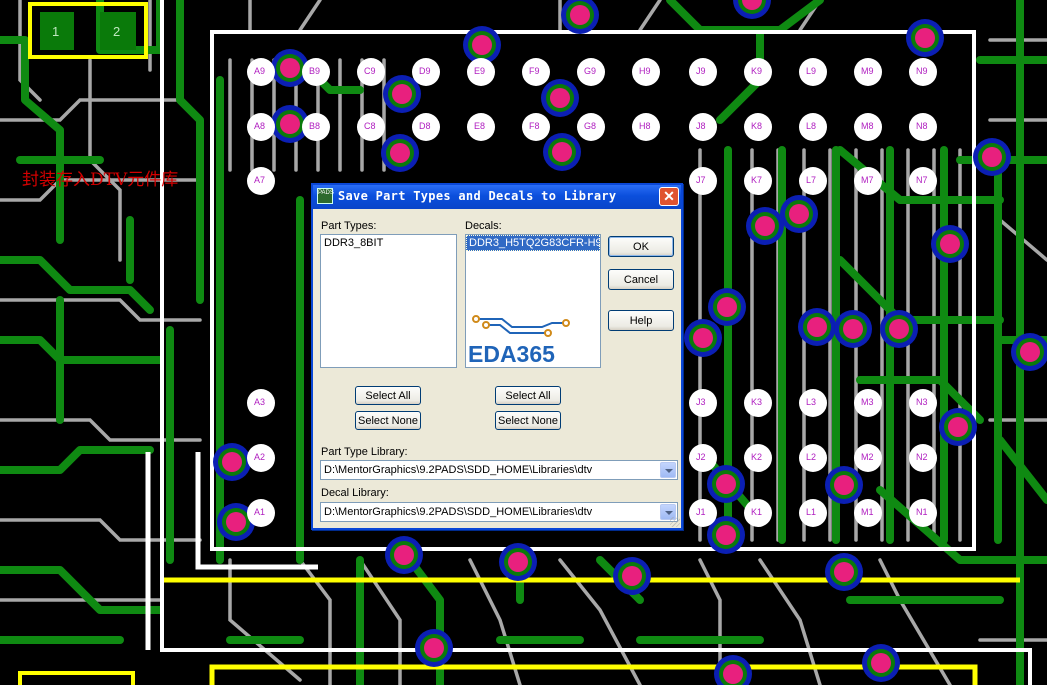 The height and width of the screenshot is (685, 1047). Describe the element at coordinates (701, 457) in the screenshot. I see `pin-label: J2` at that location.